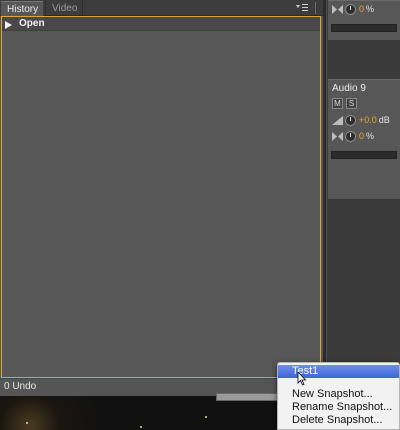 The image size is (400, 430). Describe the element at coordinates (384, 120) in the screenshot. I see `volume-unit: dB` at that location.